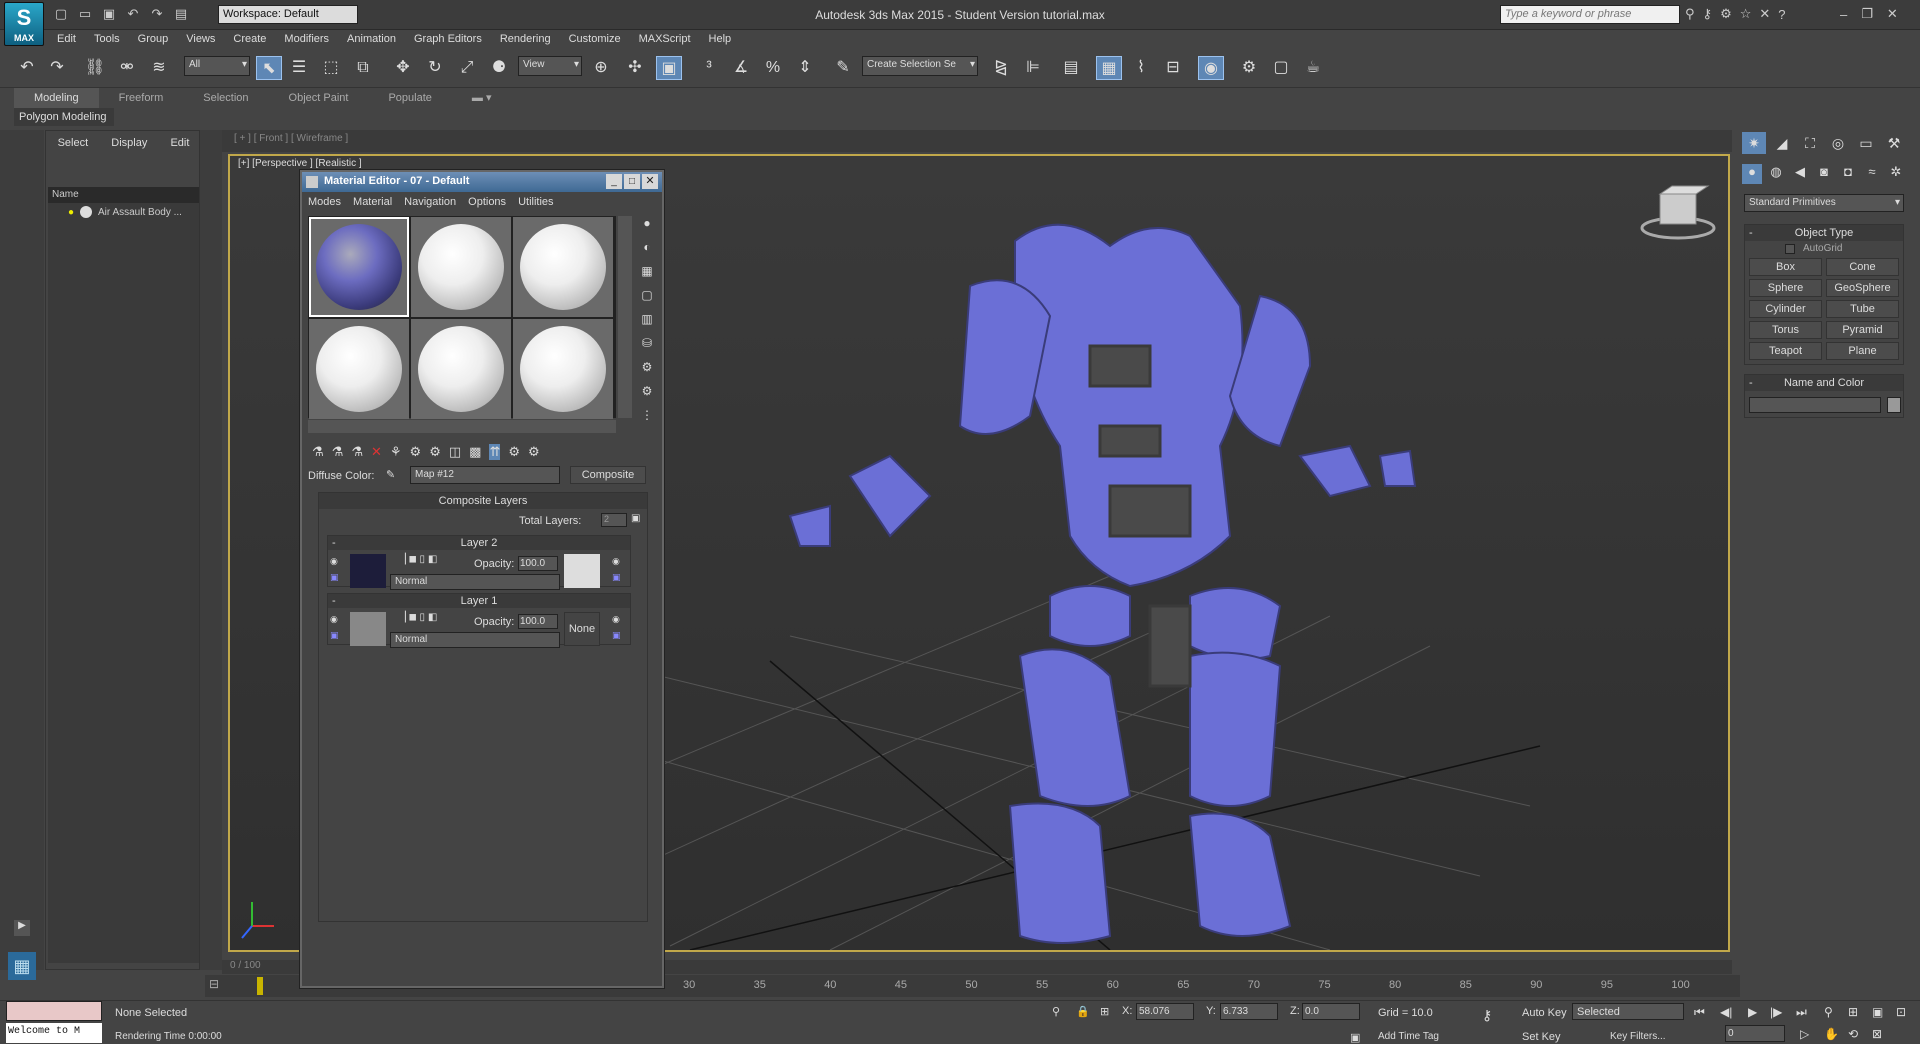  I want to click on minimize-icon: _, so click(614, 181).